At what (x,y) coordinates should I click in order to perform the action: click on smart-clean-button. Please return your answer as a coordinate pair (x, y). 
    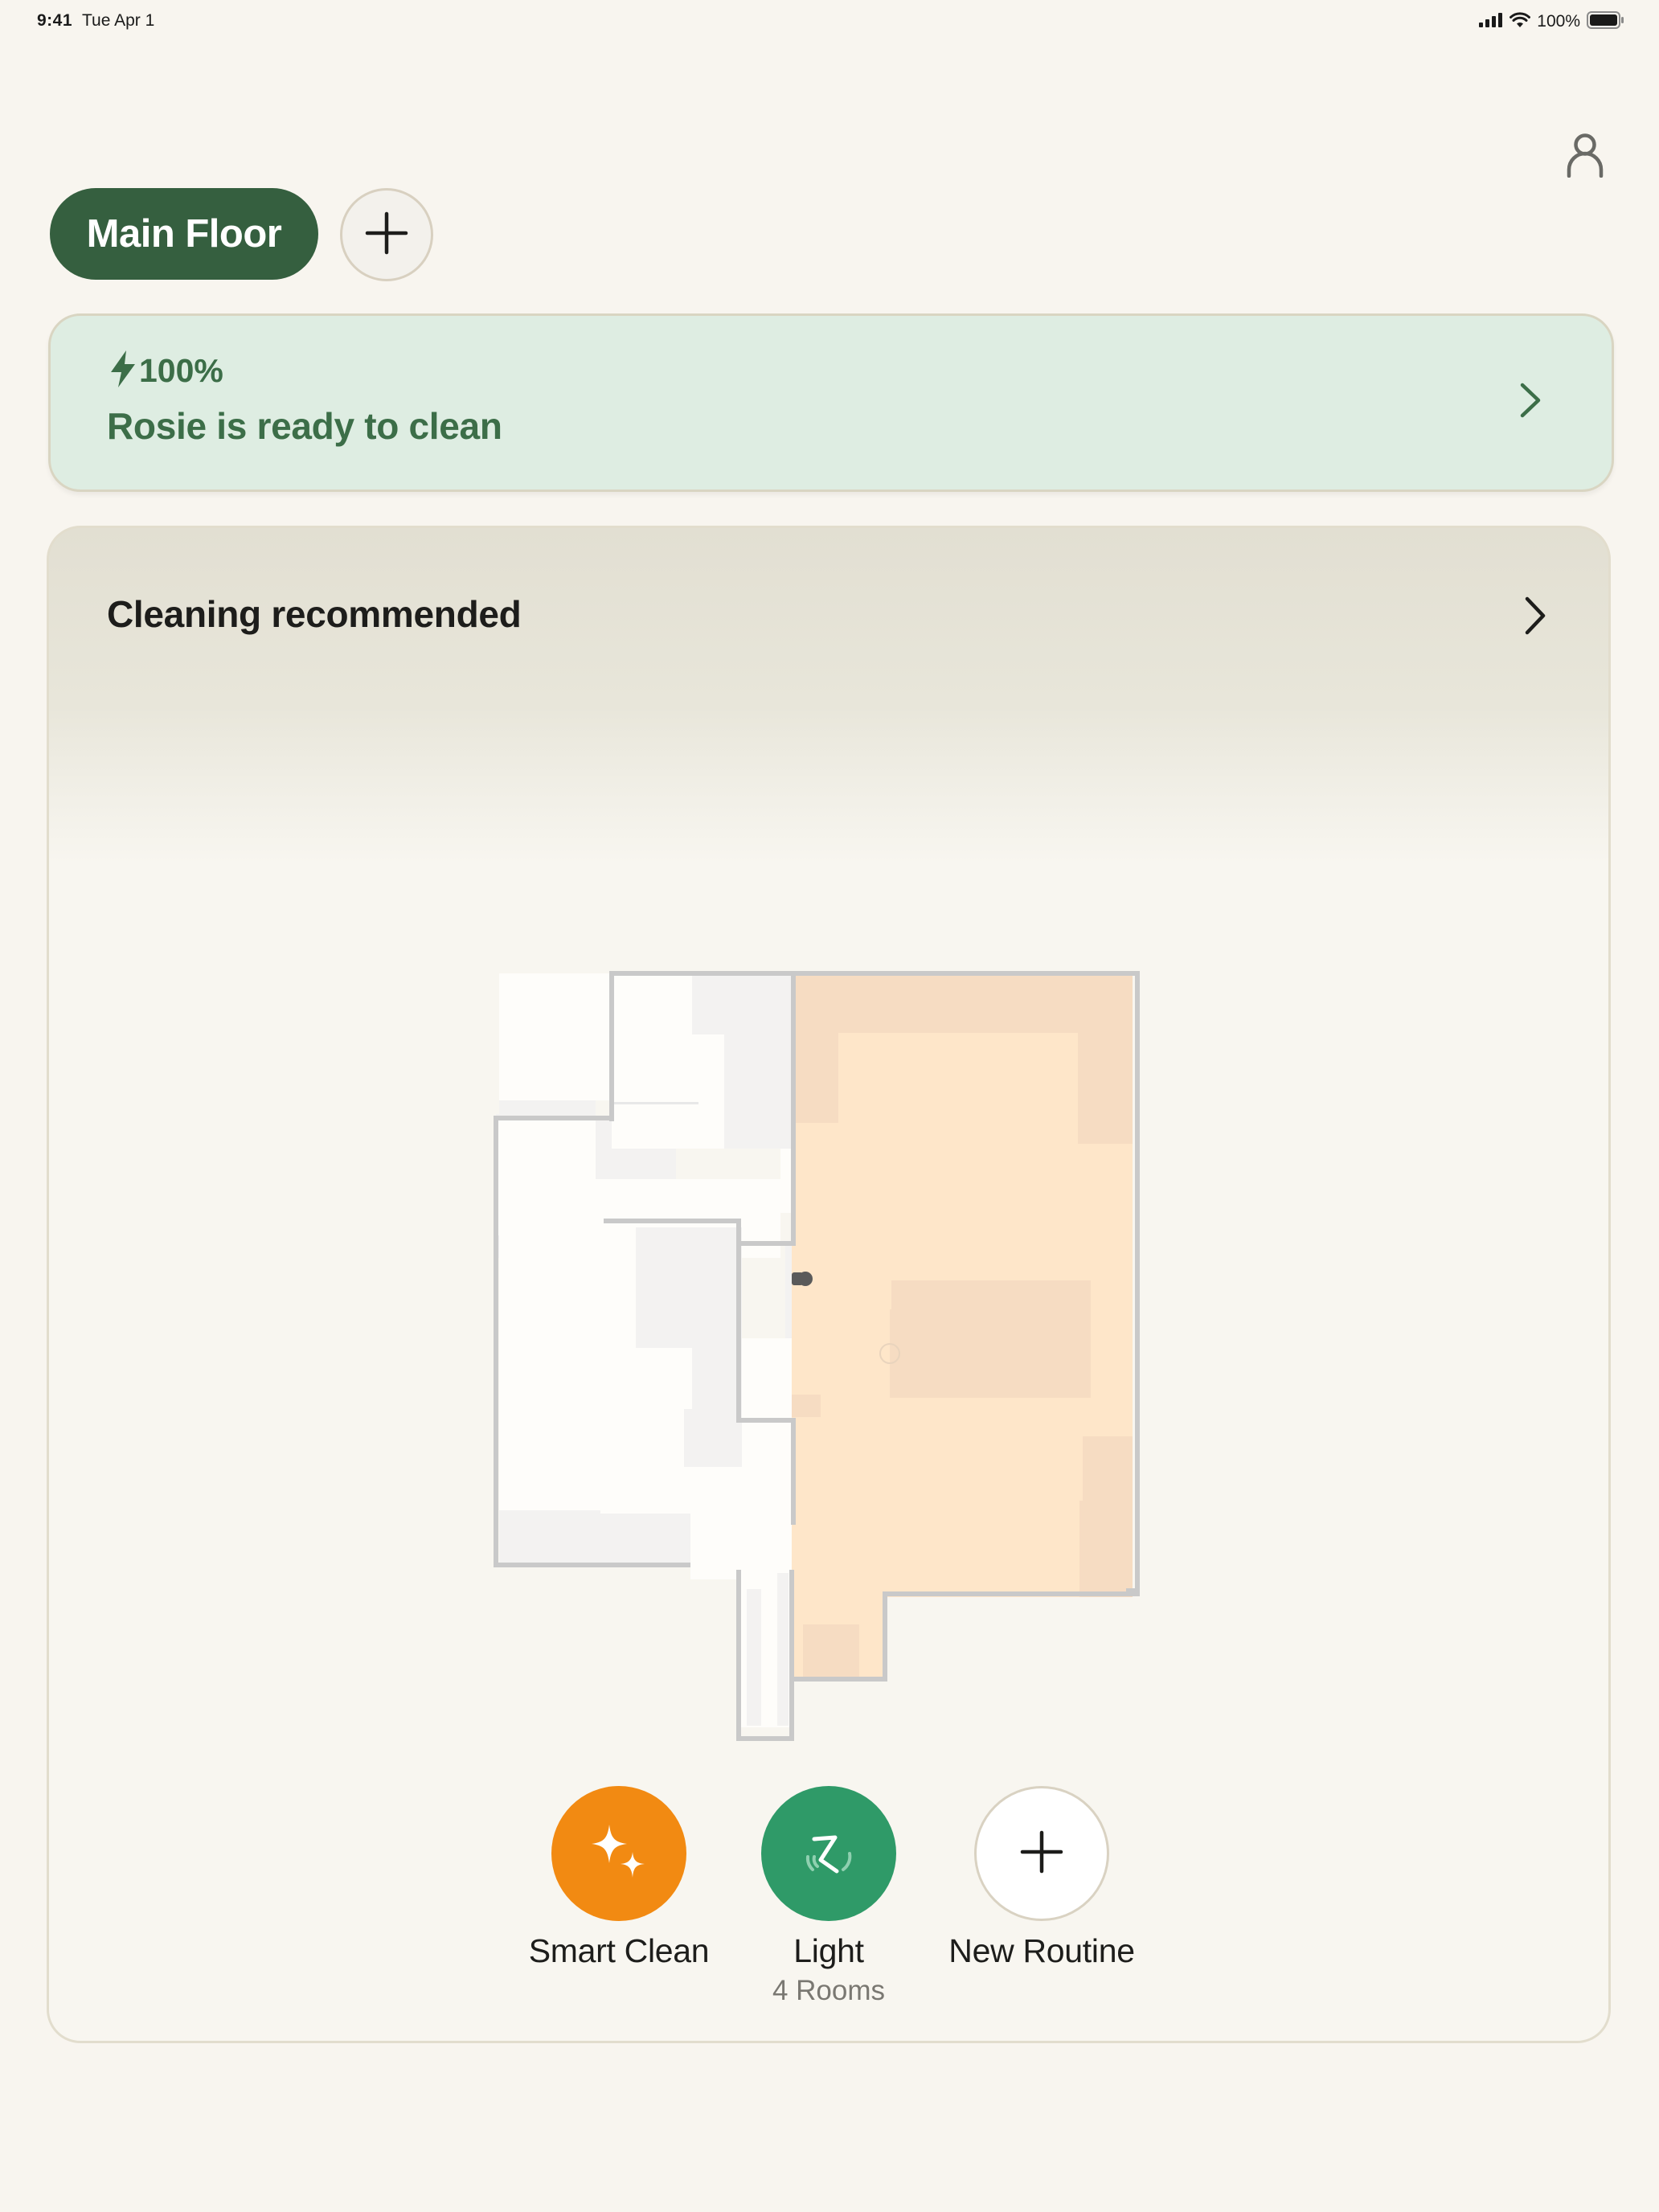
    Looking at the image, I should click on (618, 1853).